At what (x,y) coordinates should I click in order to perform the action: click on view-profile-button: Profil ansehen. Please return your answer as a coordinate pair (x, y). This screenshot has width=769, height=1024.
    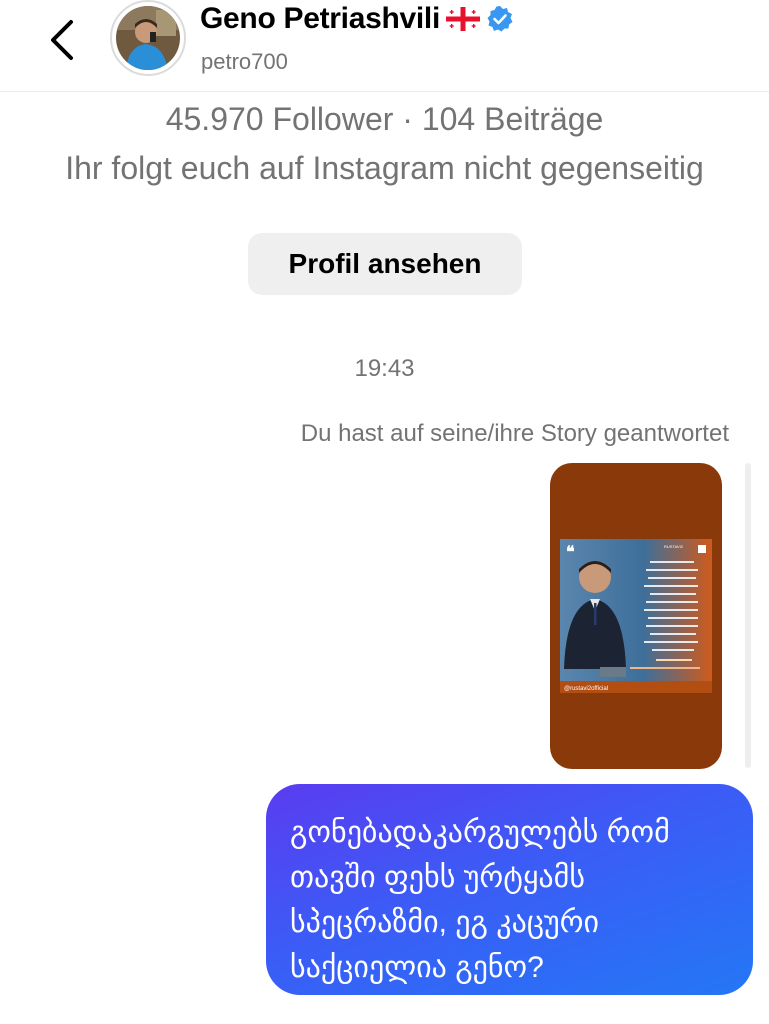
    Looking at the image, I should click on (385, 264).